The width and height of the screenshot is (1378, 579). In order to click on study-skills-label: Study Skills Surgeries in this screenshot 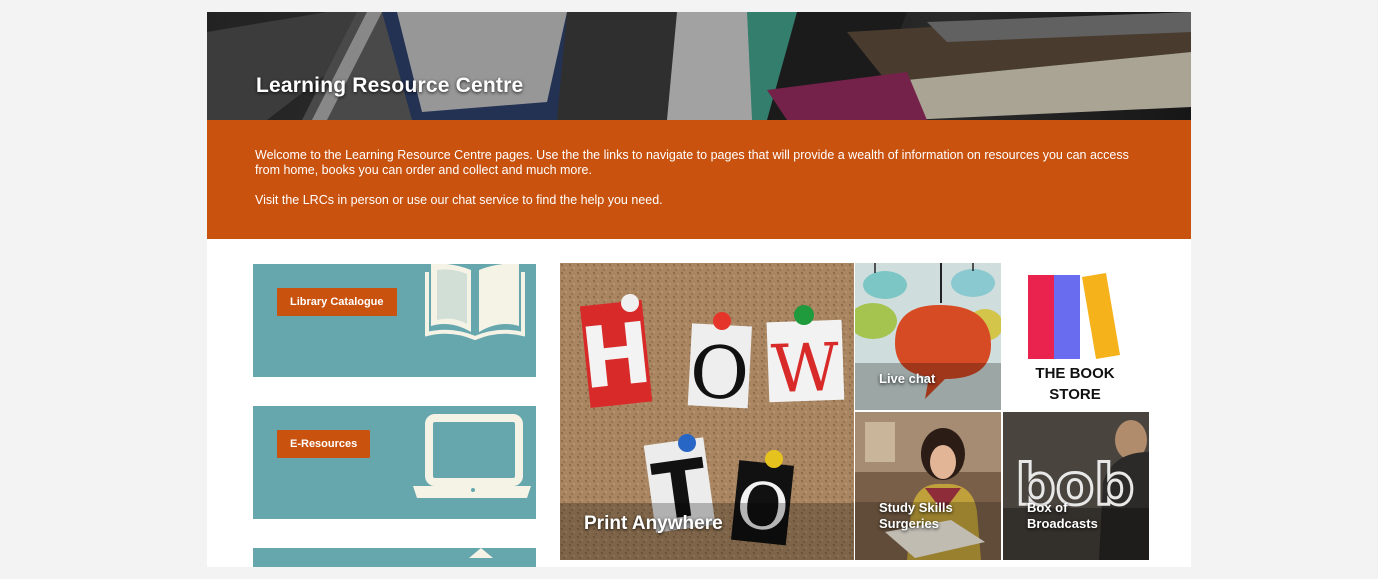, I will do `click(916, 515)`.